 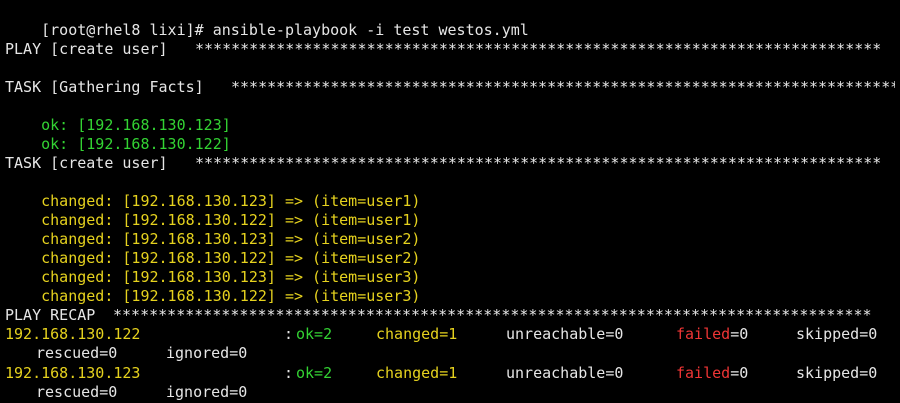 I want to click on play-header-text: PLAY [create user], so click(x=91, y=49).